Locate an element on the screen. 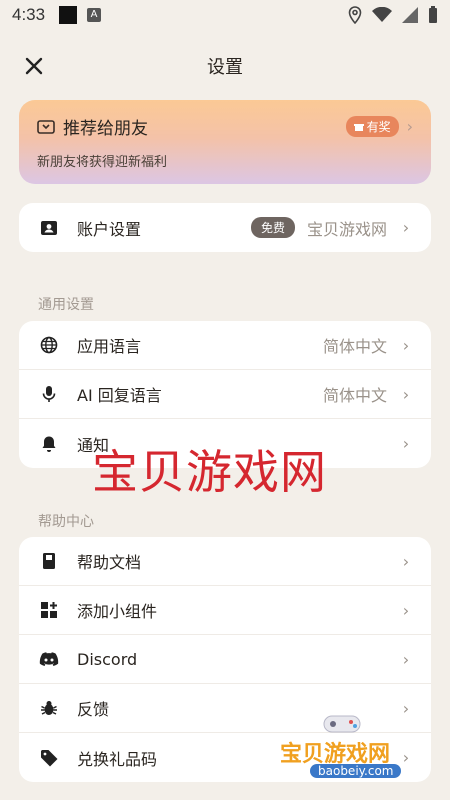 The width and height of the screenshot is (450, 800). close-icon is located at coordinates (34, 66).